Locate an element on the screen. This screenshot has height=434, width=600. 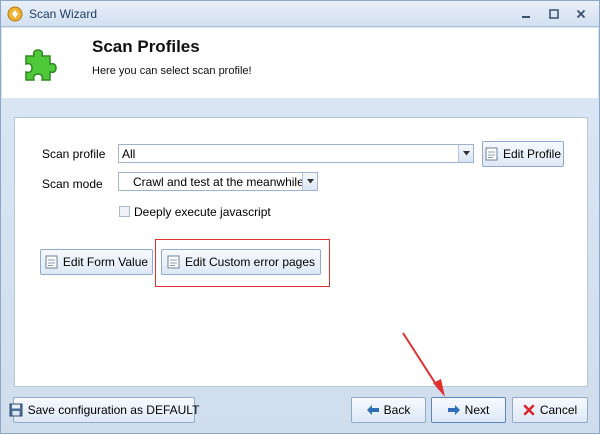
page-title: Scan Profiles is located at coordinates (146, 46).